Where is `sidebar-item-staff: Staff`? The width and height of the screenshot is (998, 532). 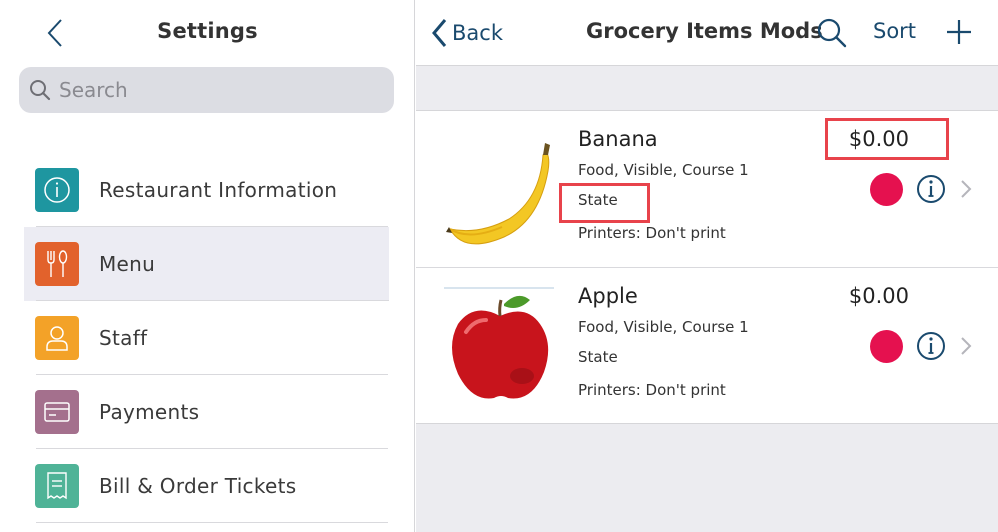
sidebar-item-staff: Staff is located at coordinates (207, 338).